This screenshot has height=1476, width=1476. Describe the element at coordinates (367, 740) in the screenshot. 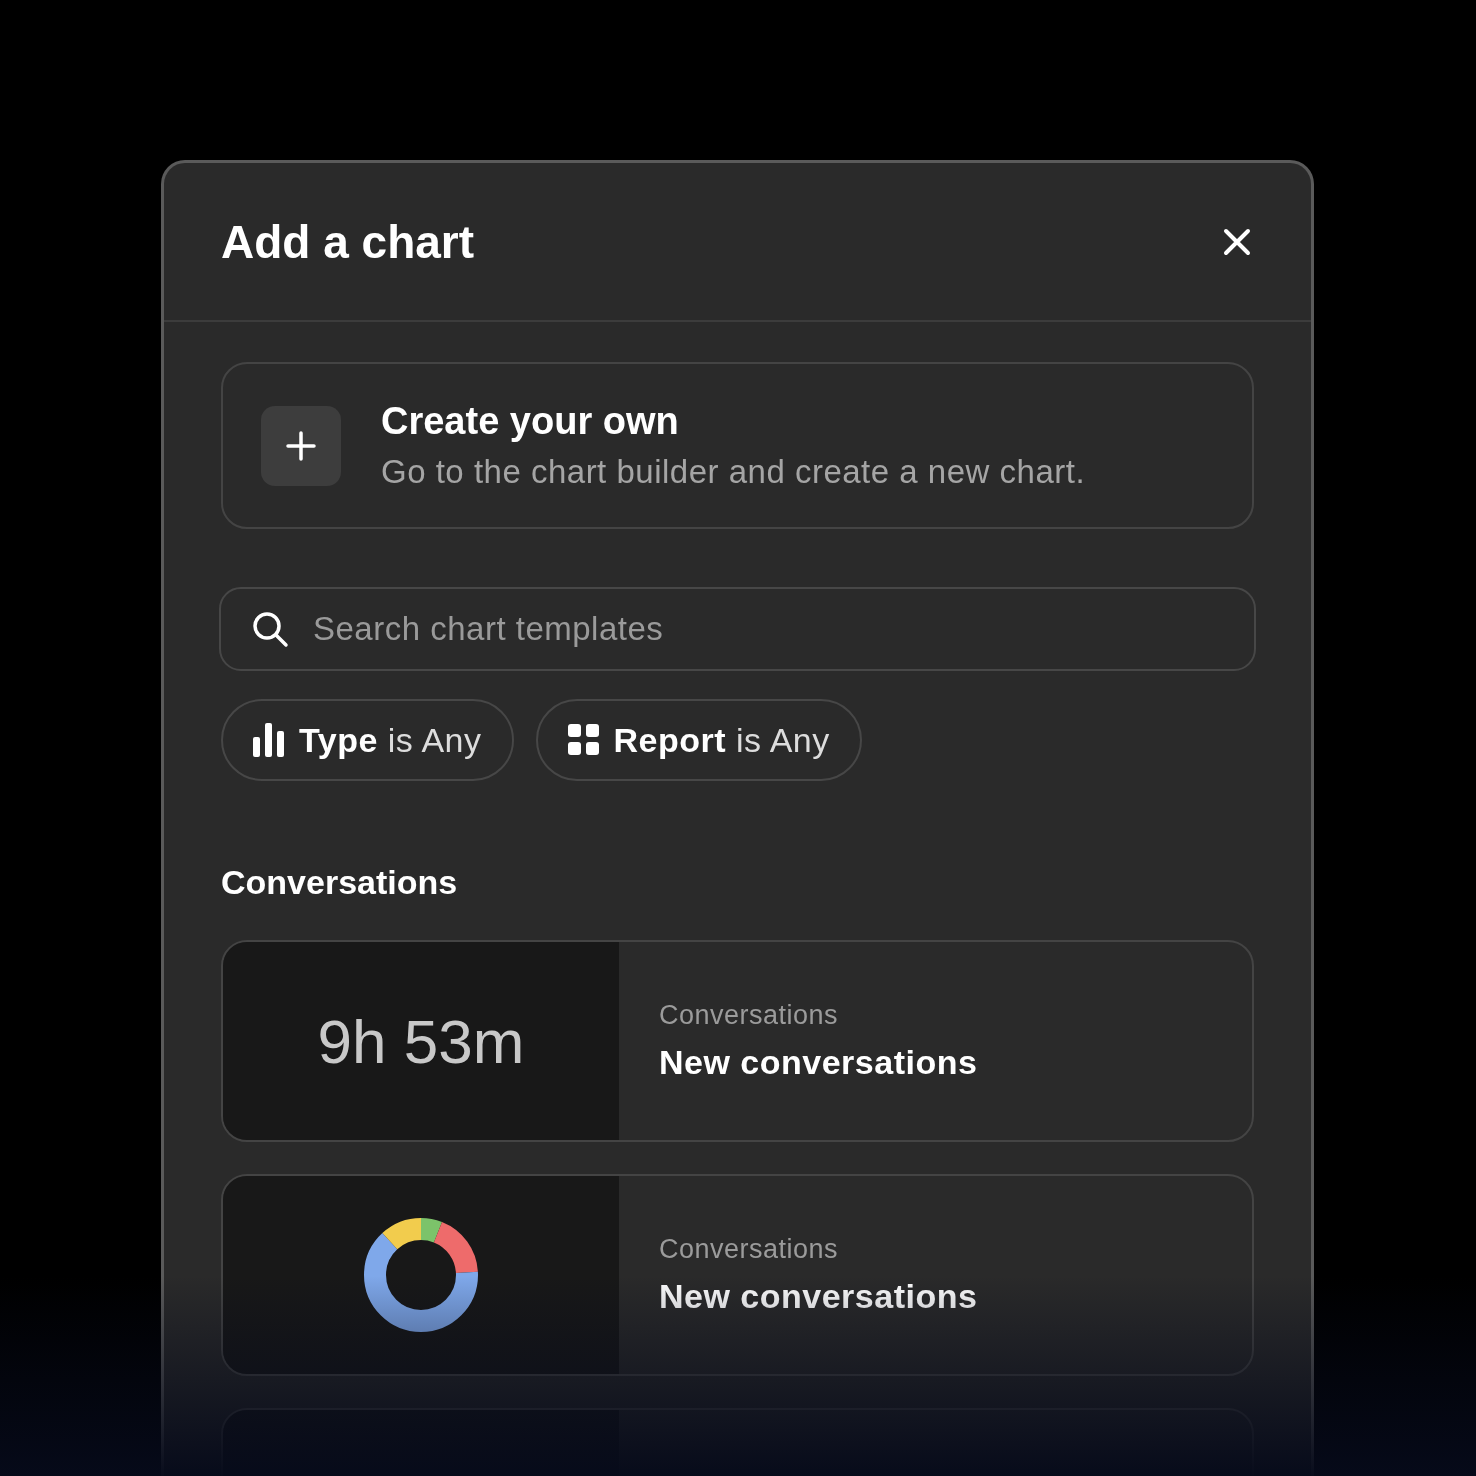

I see `filter-chip: Type is Any` at that location.